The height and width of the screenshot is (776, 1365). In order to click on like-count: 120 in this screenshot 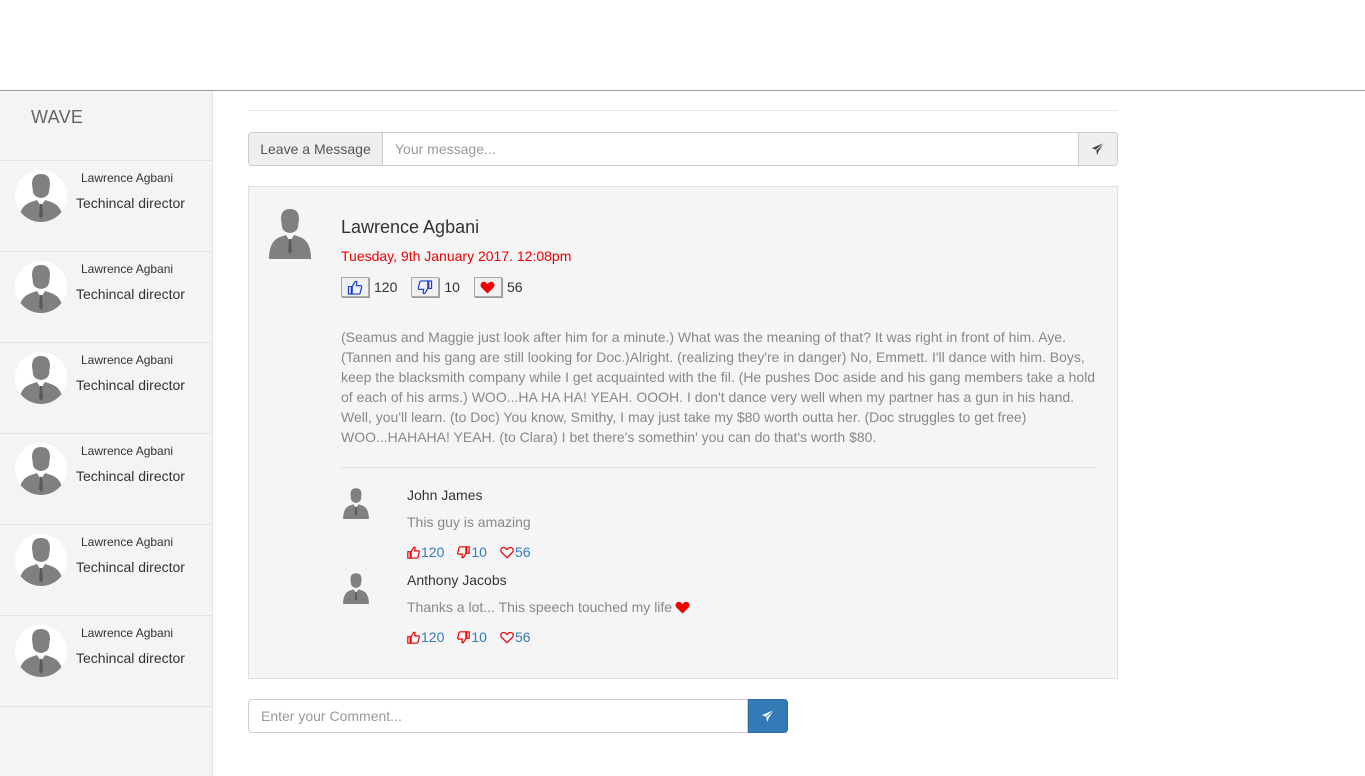, I will do `click(386, 287)`.